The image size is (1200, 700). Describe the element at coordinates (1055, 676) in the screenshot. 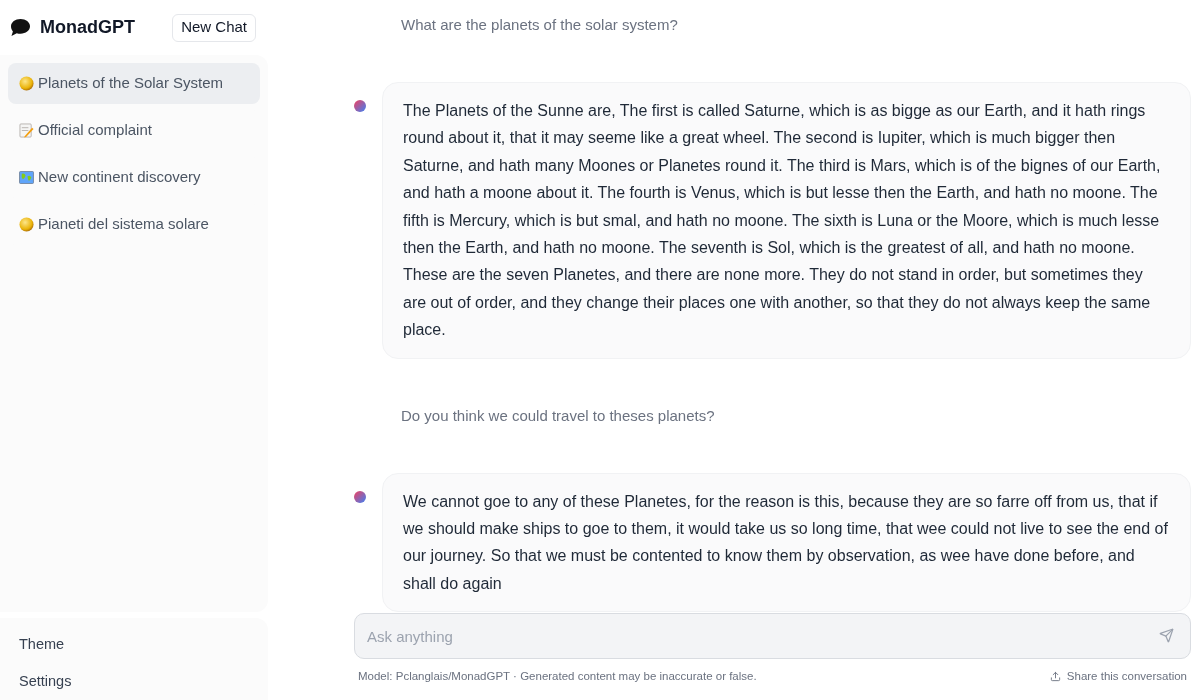

I see `upload-icon` at that location.